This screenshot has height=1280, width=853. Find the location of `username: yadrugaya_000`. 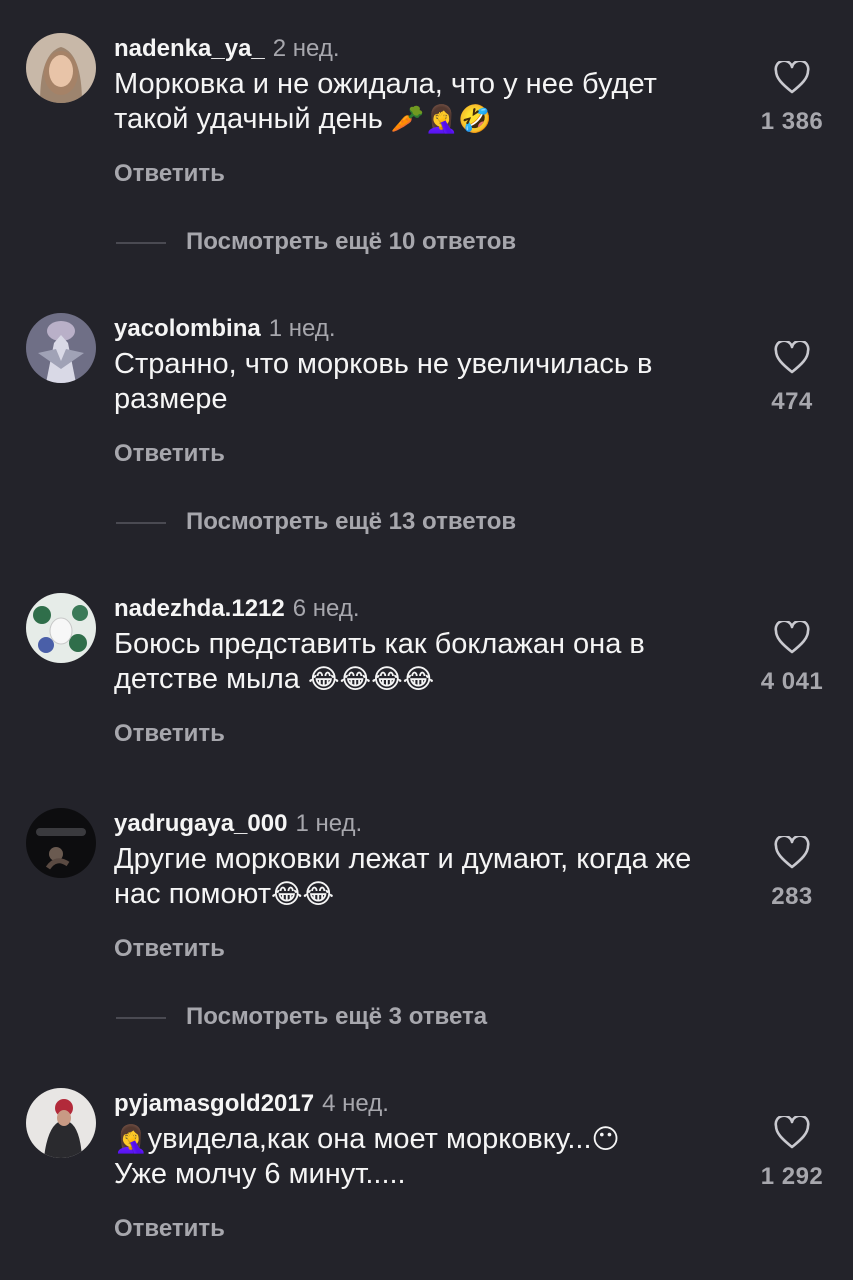

username: yadrugaya_000 is located at coordinates (200, 823).